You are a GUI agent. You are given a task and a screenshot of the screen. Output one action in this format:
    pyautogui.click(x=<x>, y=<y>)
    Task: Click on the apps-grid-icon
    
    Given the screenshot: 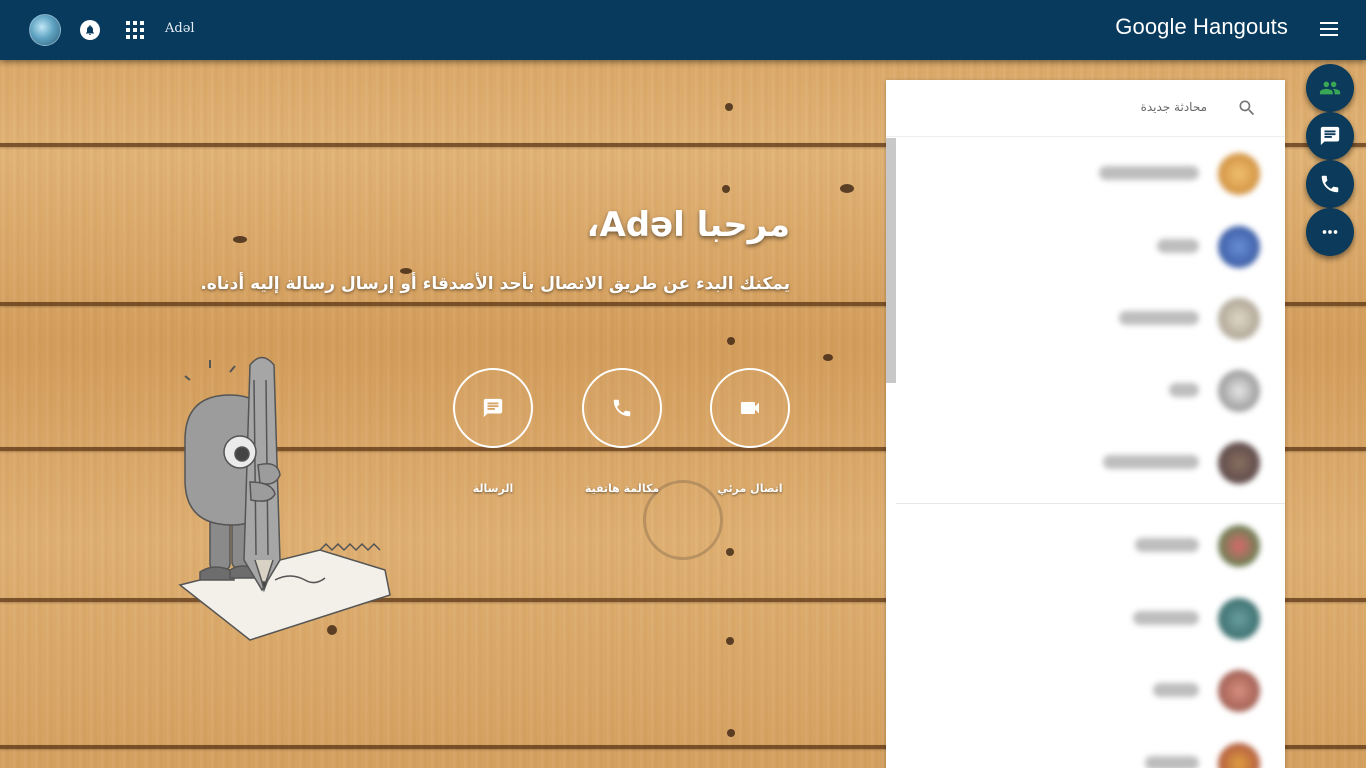 What is the action you would take?
    pyautogui.click(x=135, y=30)
    